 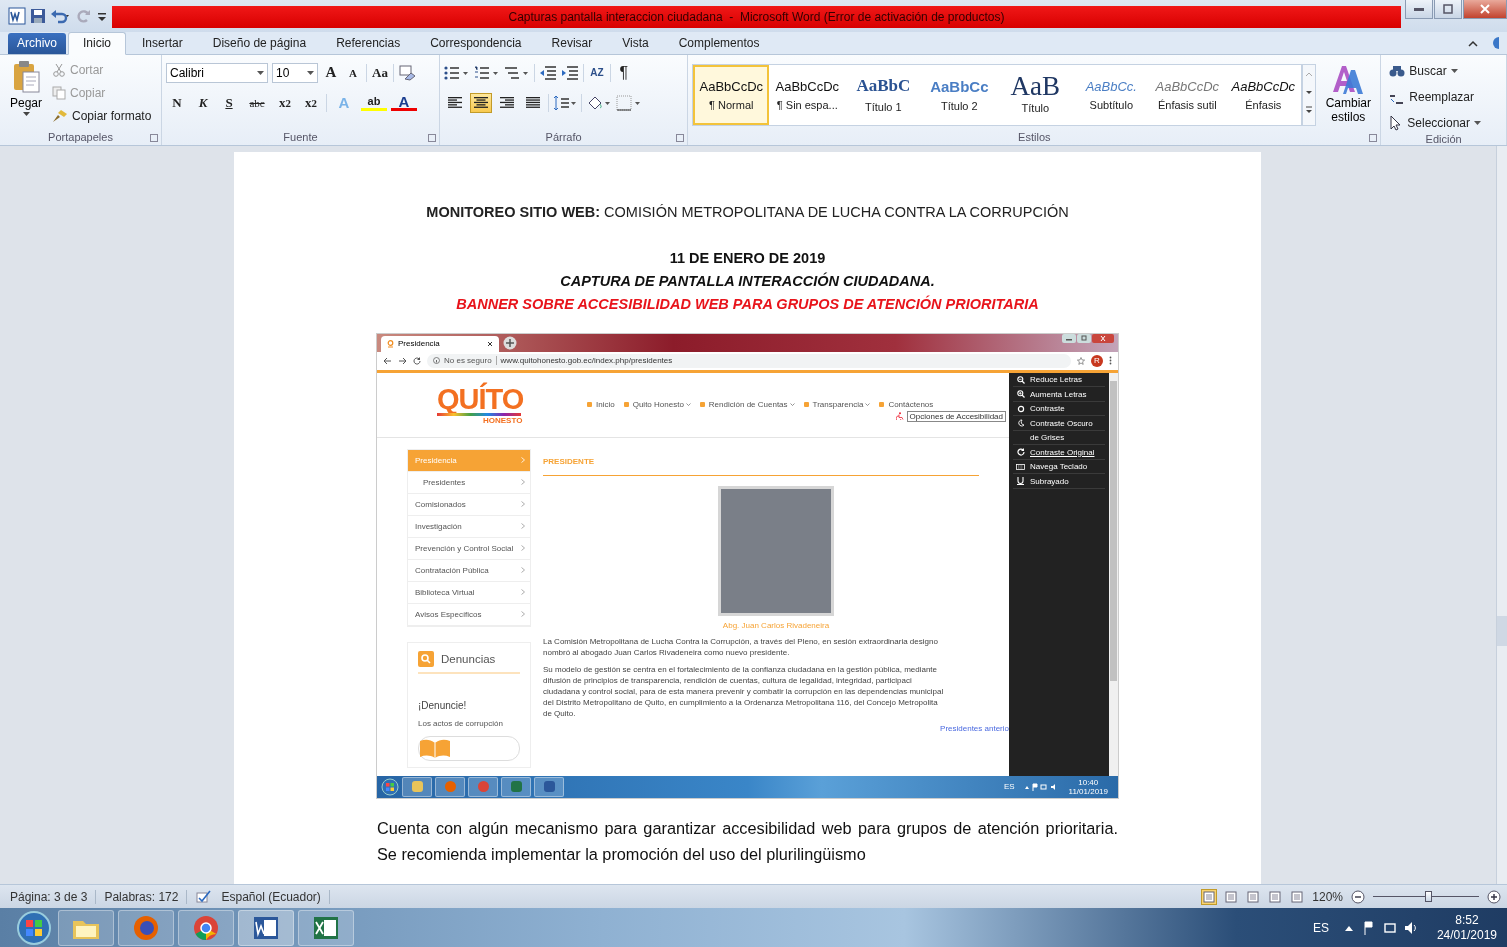 What do you see at coordinates (1187, 94) in the screenshot?
I see `style-item: AaBbCcDc Énfasis sutil` at bounding box center [1187, 94].